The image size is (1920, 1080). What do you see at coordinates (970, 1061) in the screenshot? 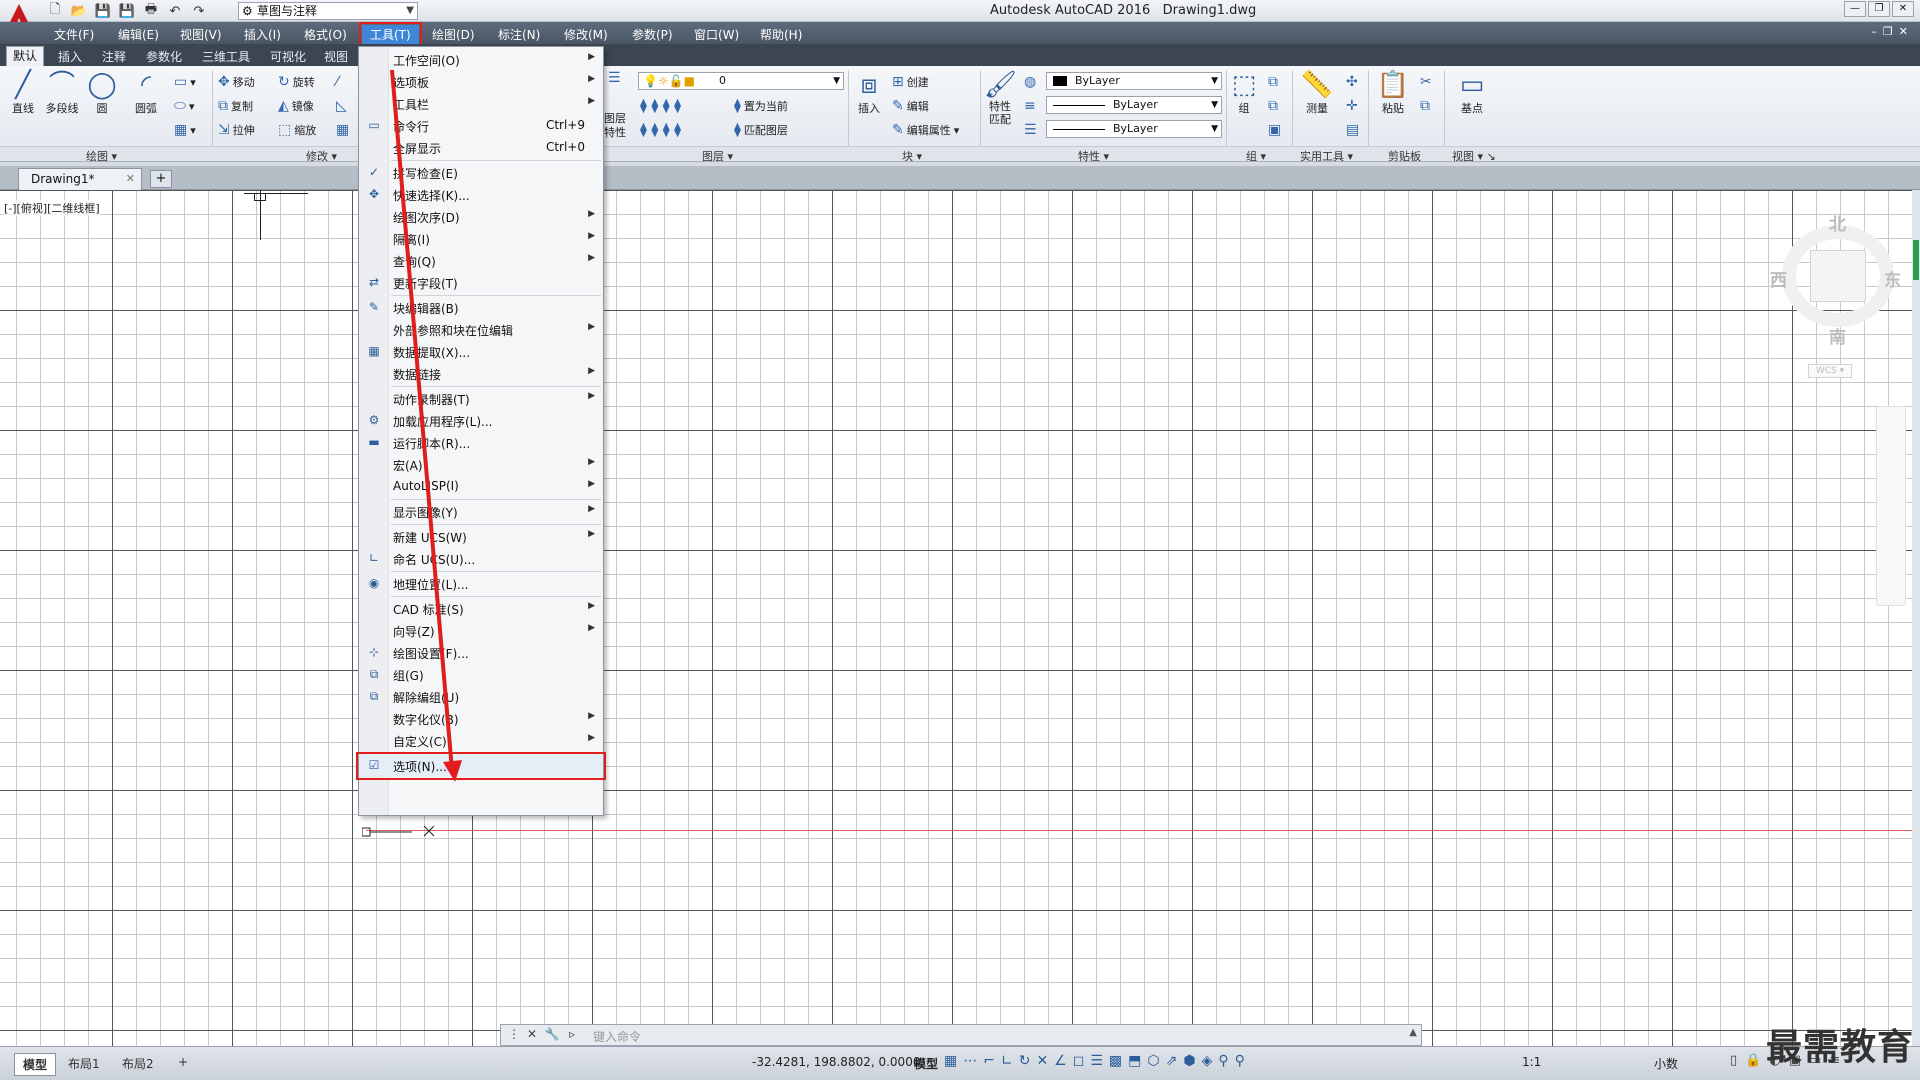
I see `snap-icon: ⋯` at bounding box center [970, 1061].